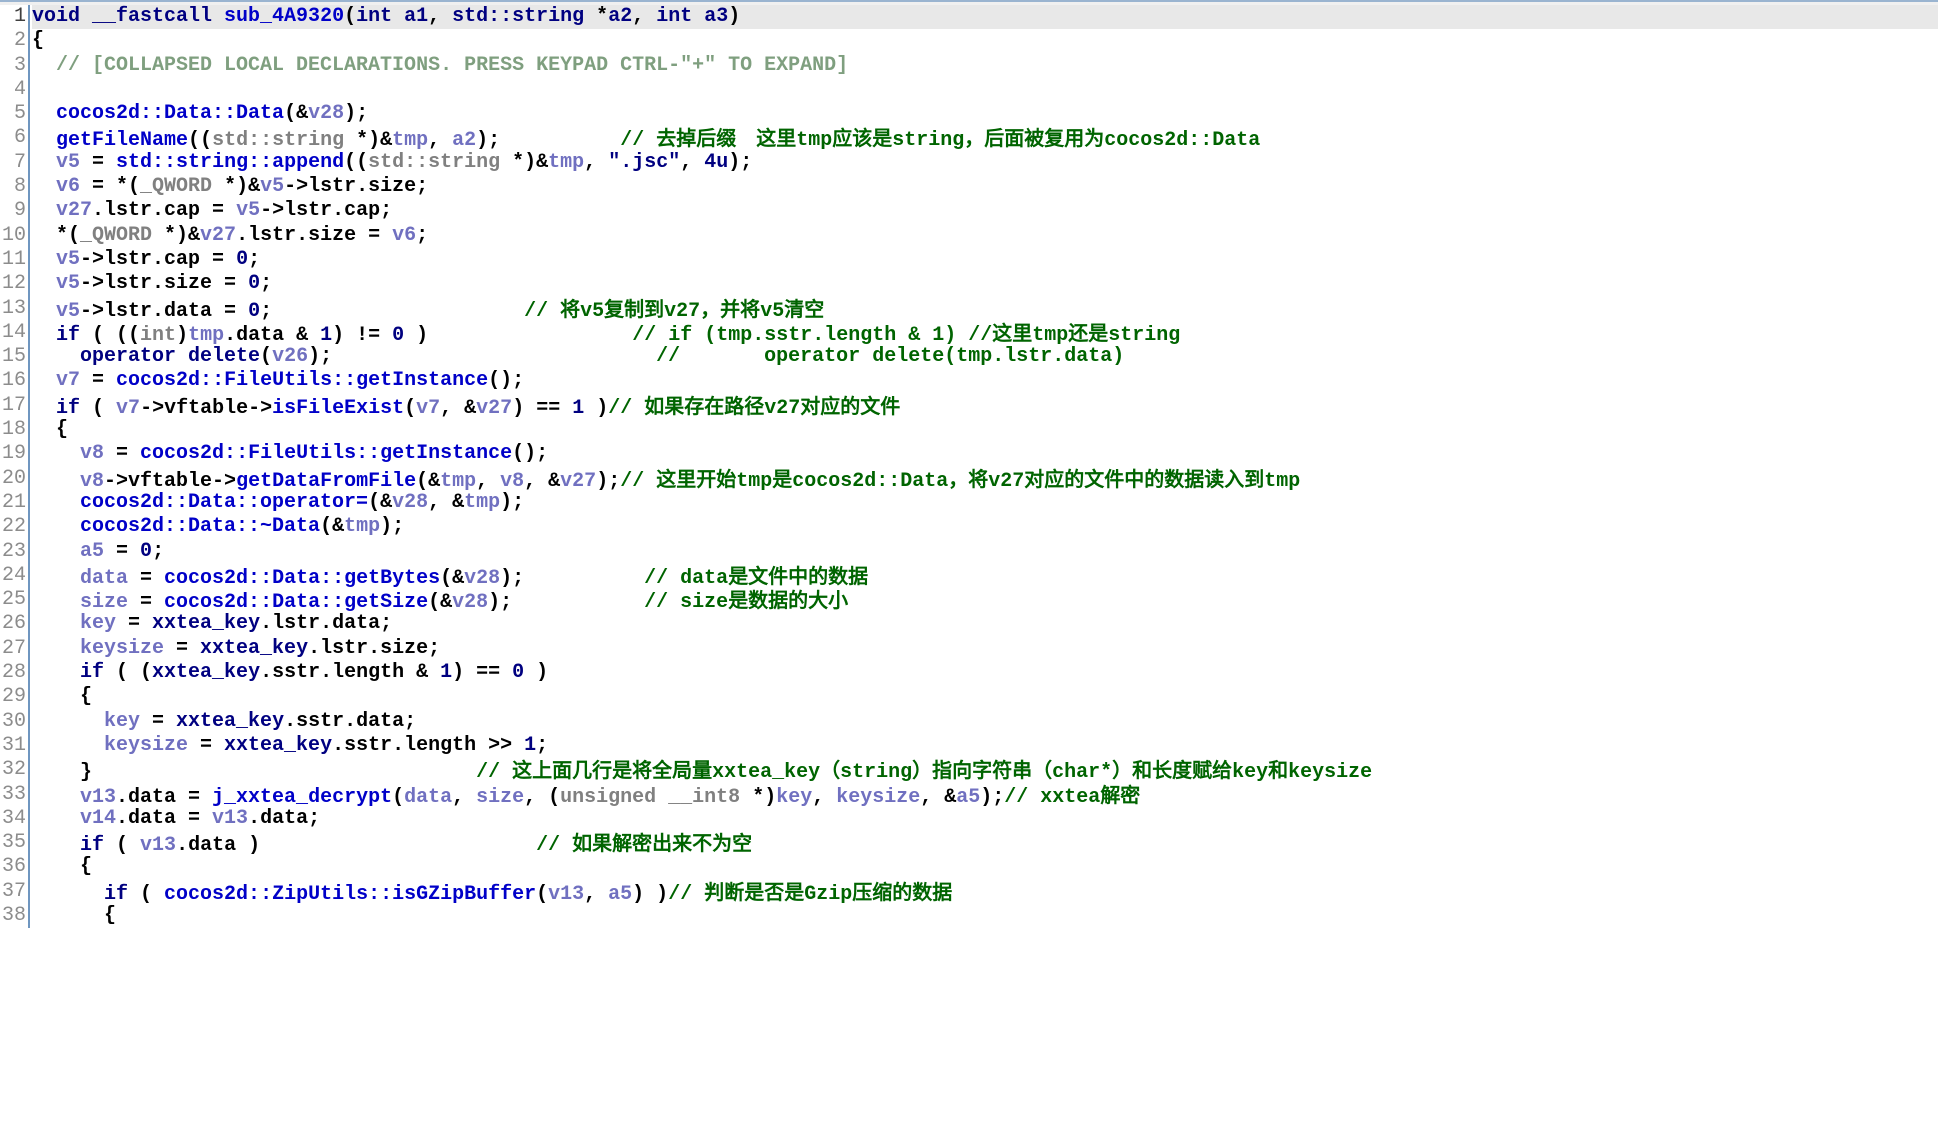  Describe the element at coordinates (13, 478) in the screenshot. I see `line-number: 20` at that location.